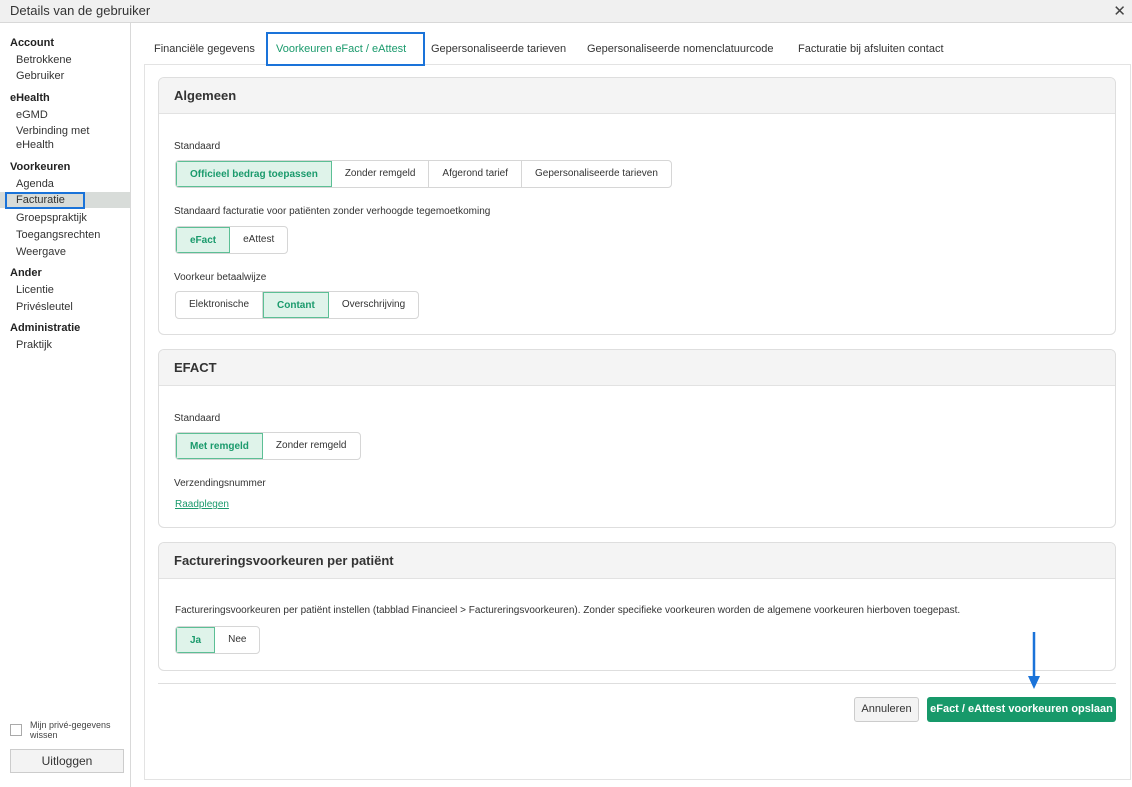  I want to click on option-afgerond-tarief: Afgerond tarief, so click(476, 174).